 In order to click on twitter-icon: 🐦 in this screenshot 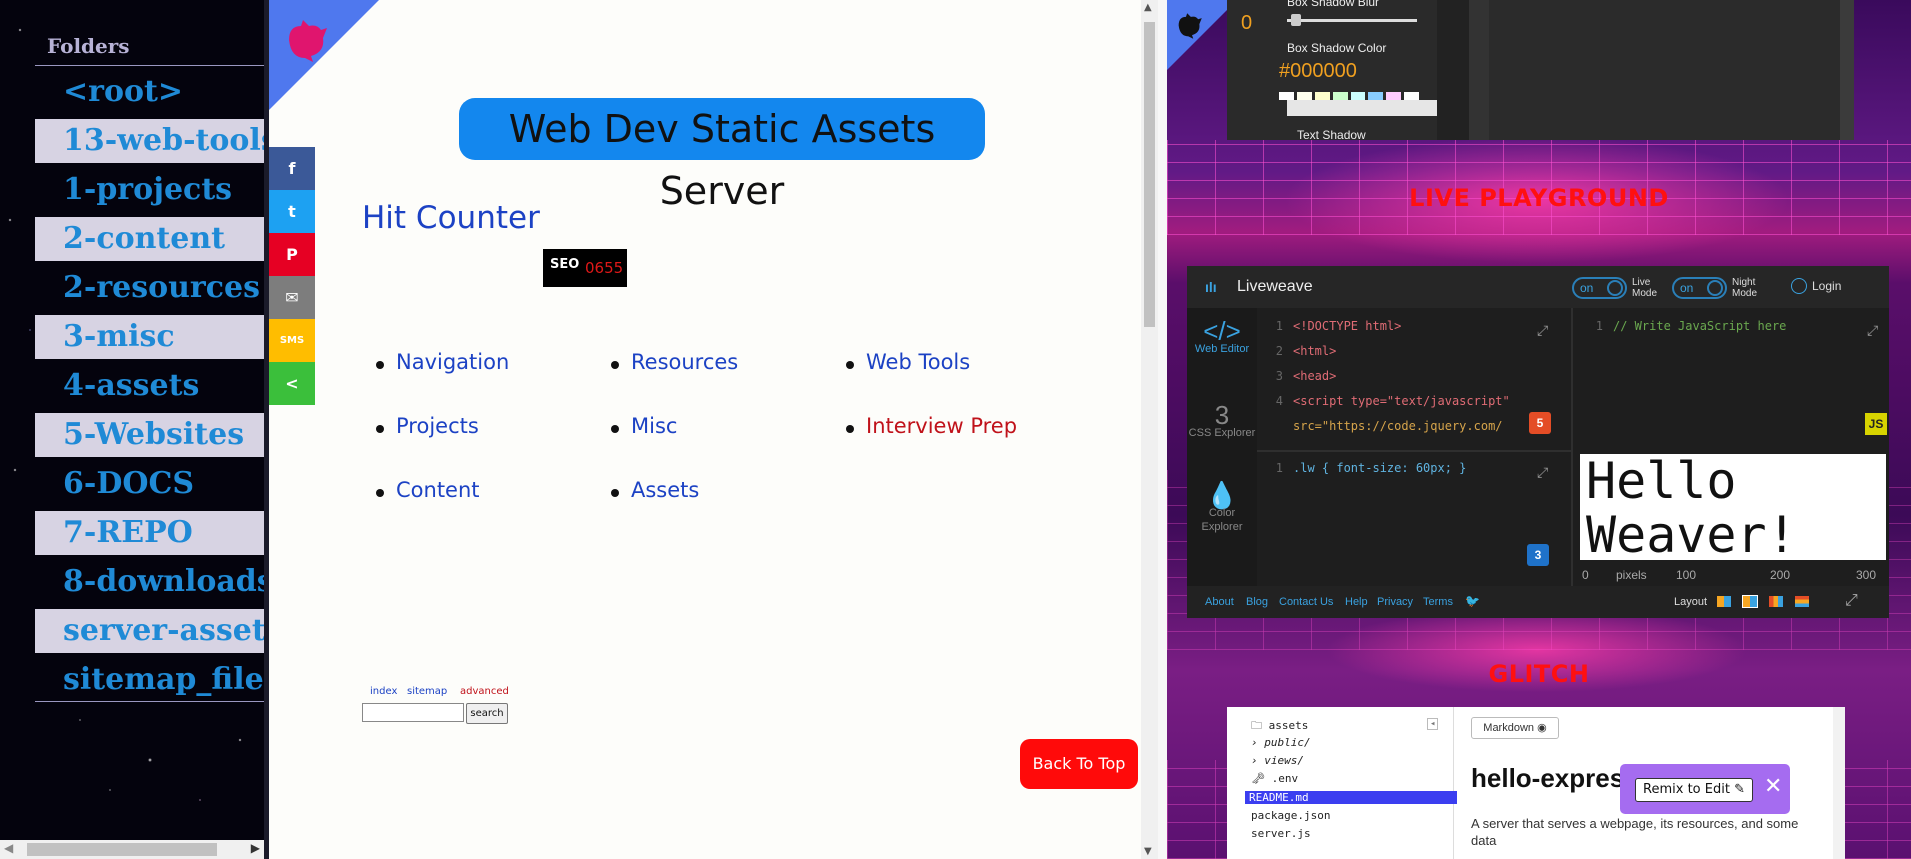, I will do `click(1472, 601)`.